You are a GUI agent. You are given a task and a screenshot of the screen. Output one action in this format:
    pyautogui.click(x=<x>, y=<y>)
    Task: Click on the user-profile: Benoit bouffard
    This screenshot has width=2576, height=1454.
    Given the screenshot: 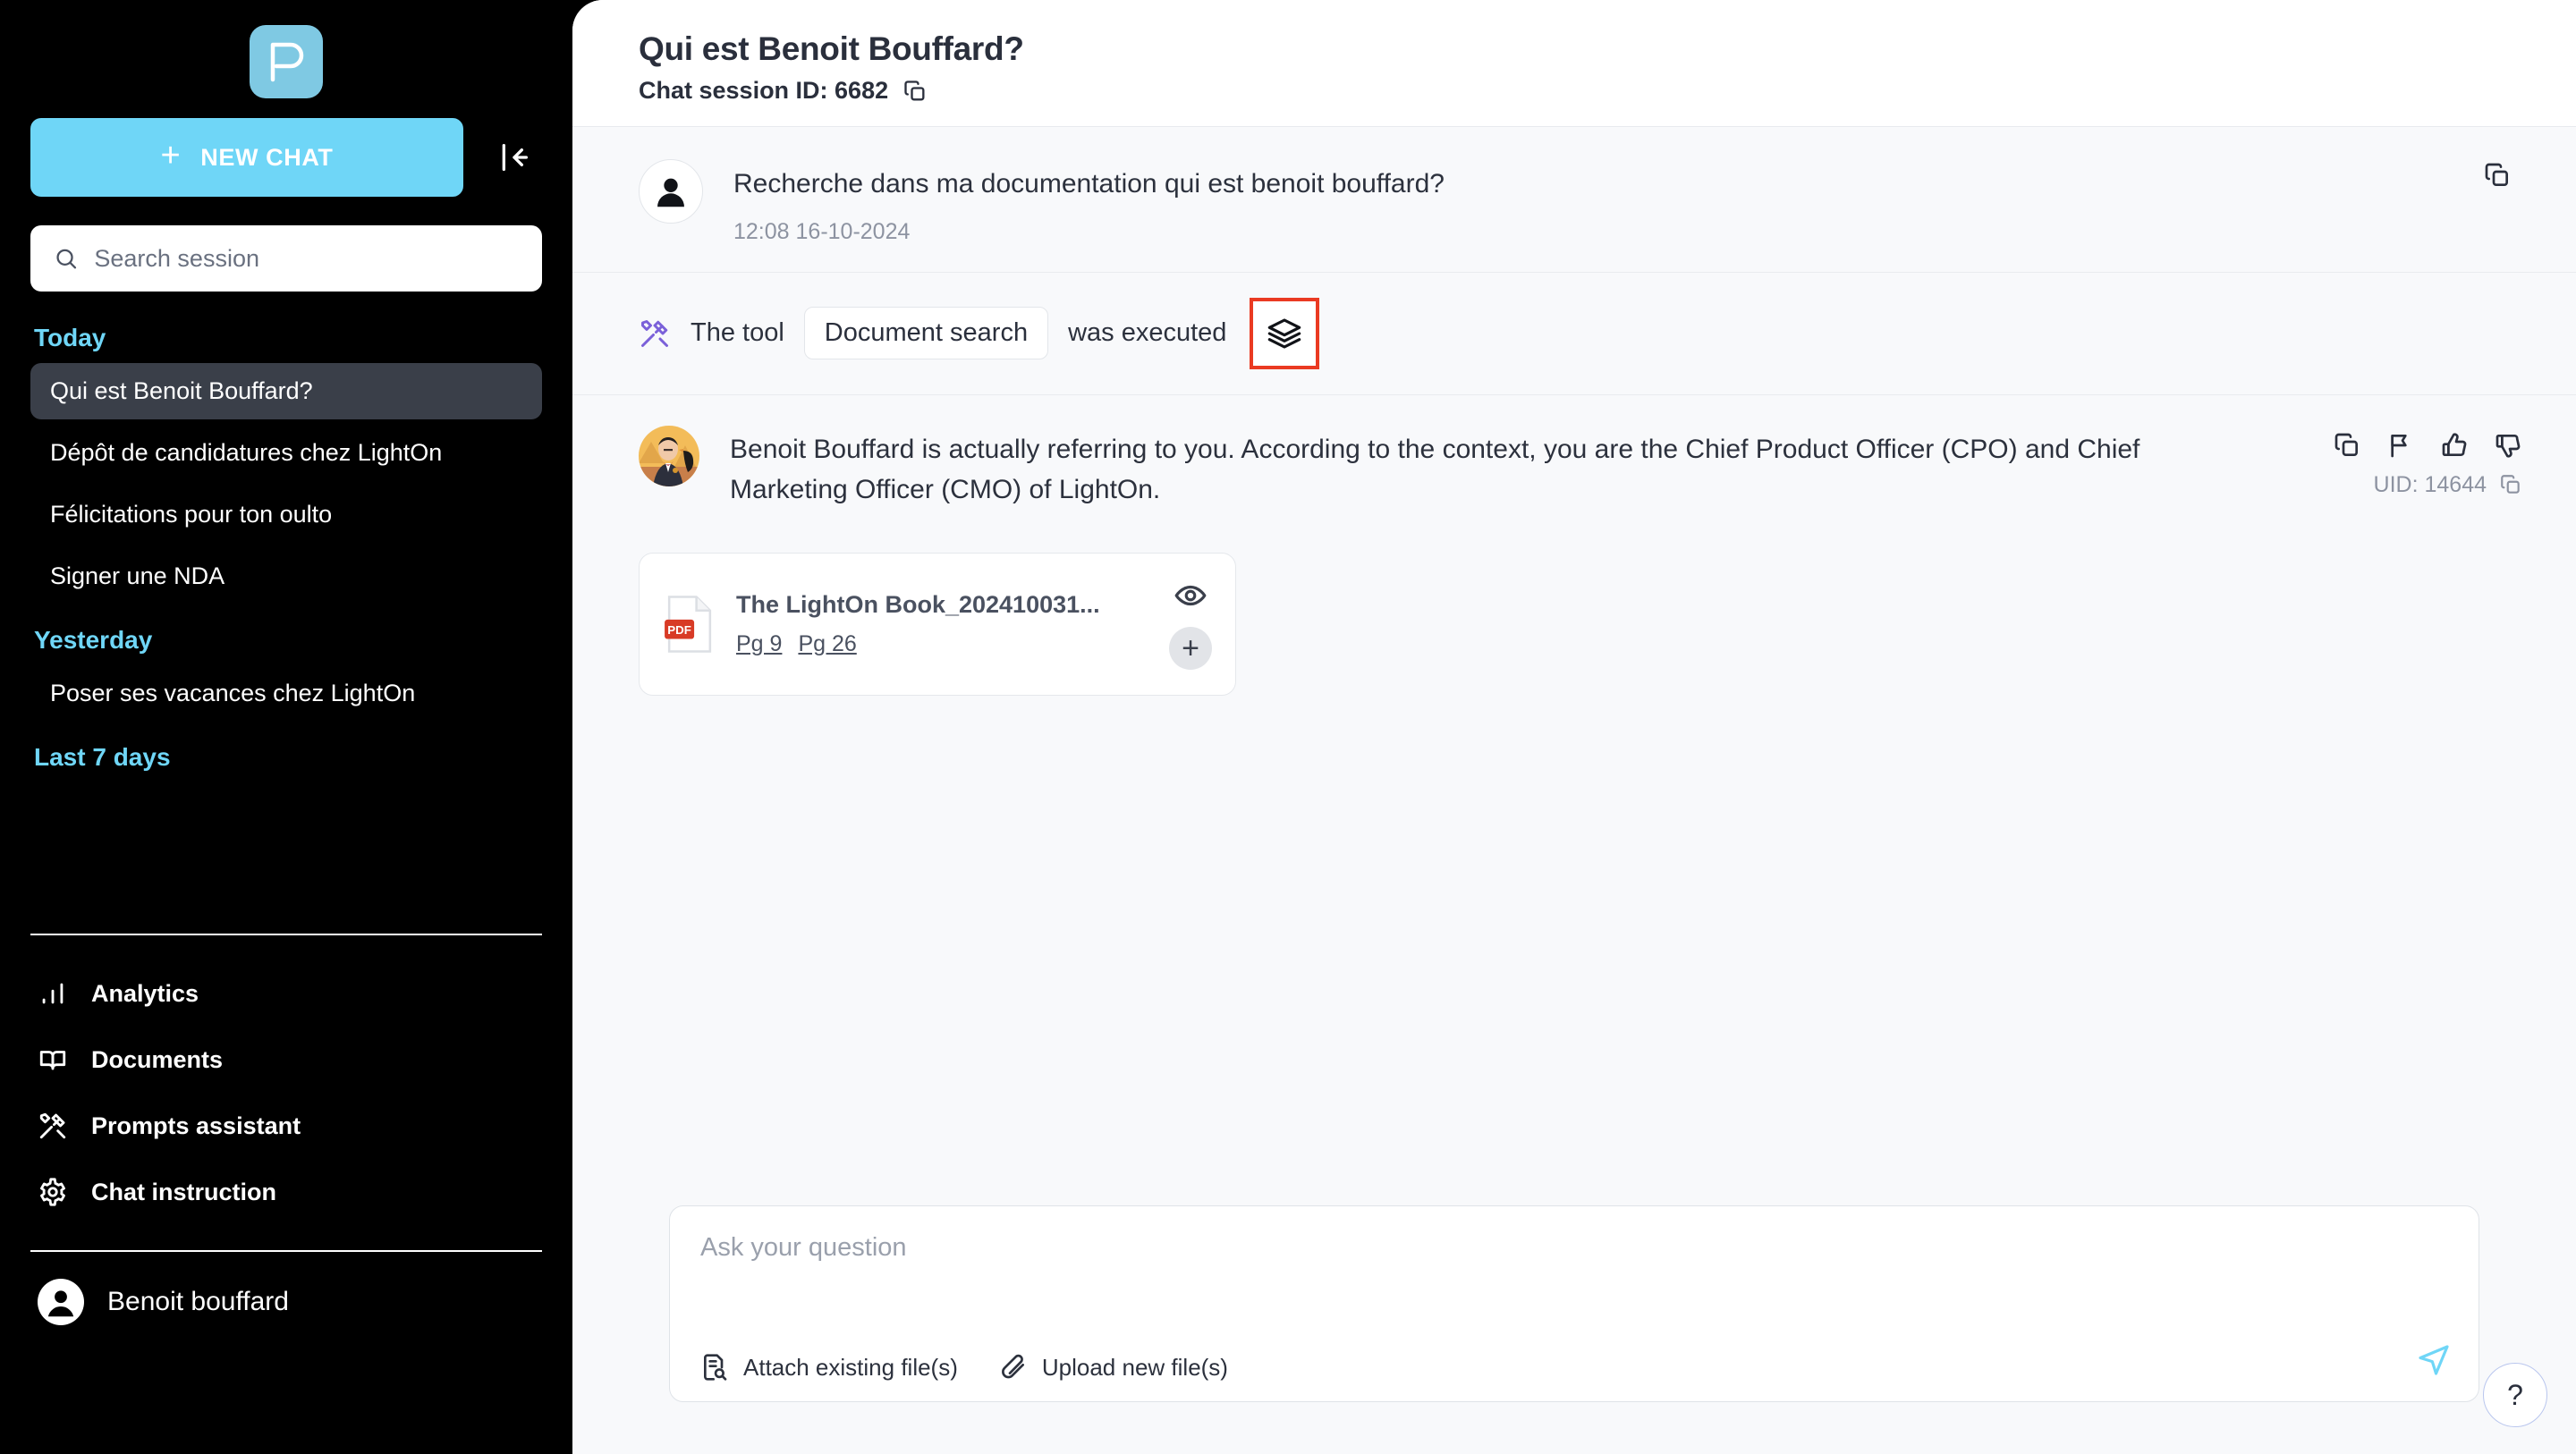 What is the action you would take?
    pyautogui.click(x=286, y=1288)
    